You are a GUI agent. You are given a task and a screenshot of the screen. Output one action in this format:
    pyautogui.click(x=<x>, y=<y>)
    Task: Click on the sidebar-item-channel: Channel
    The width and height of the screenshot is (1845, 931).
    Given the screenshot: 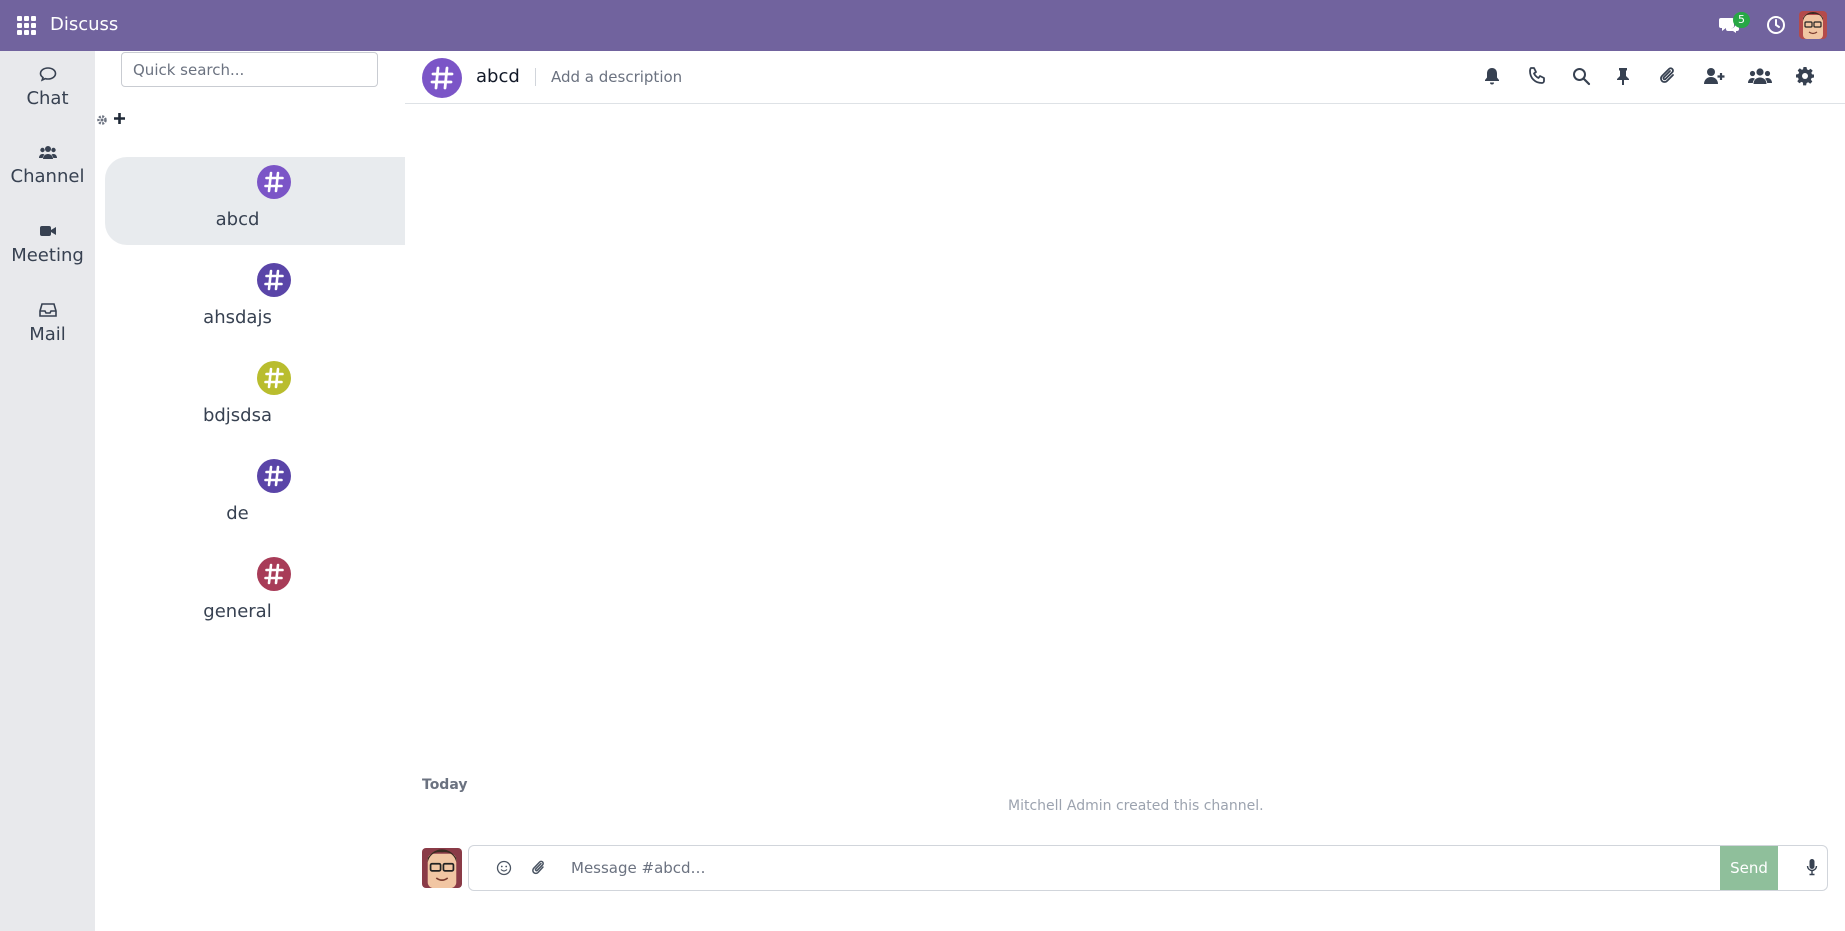 What is the action you would take?
    pyautogui.click(x=47, y=165)
    